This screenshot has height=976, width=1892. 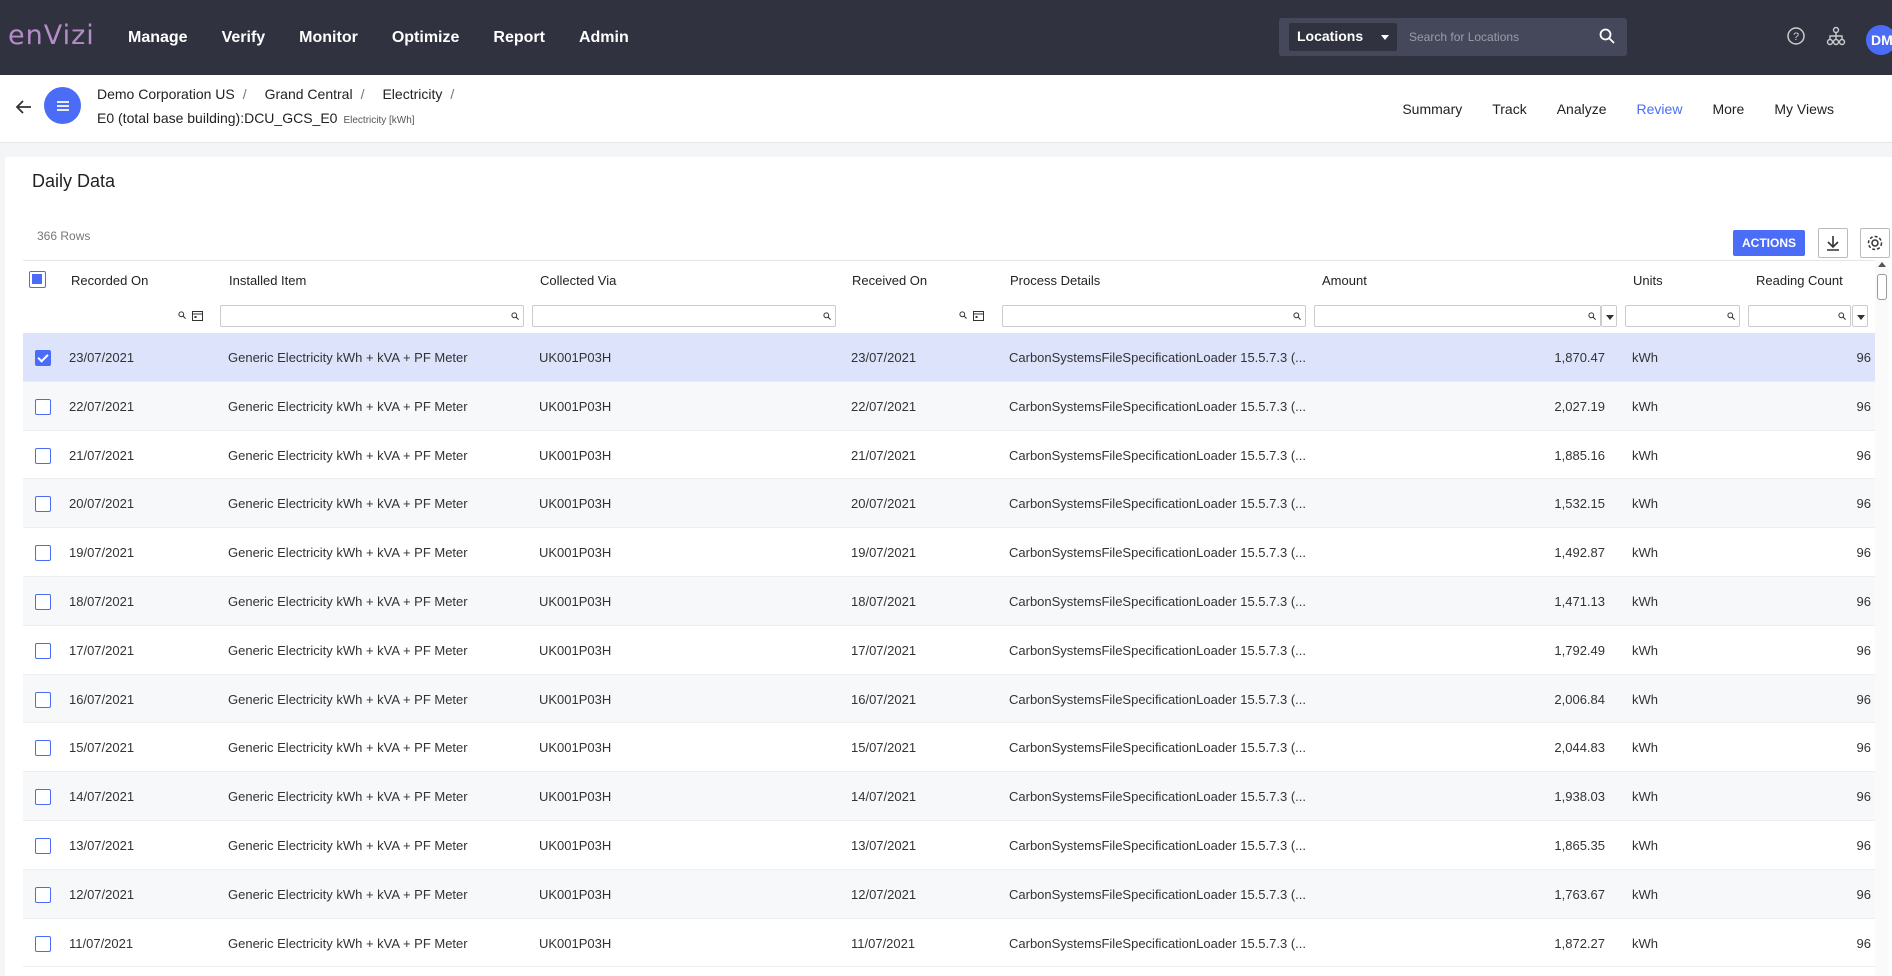 I want to click on scroll-up-arrow-icon, so click(x=1882, y=264).